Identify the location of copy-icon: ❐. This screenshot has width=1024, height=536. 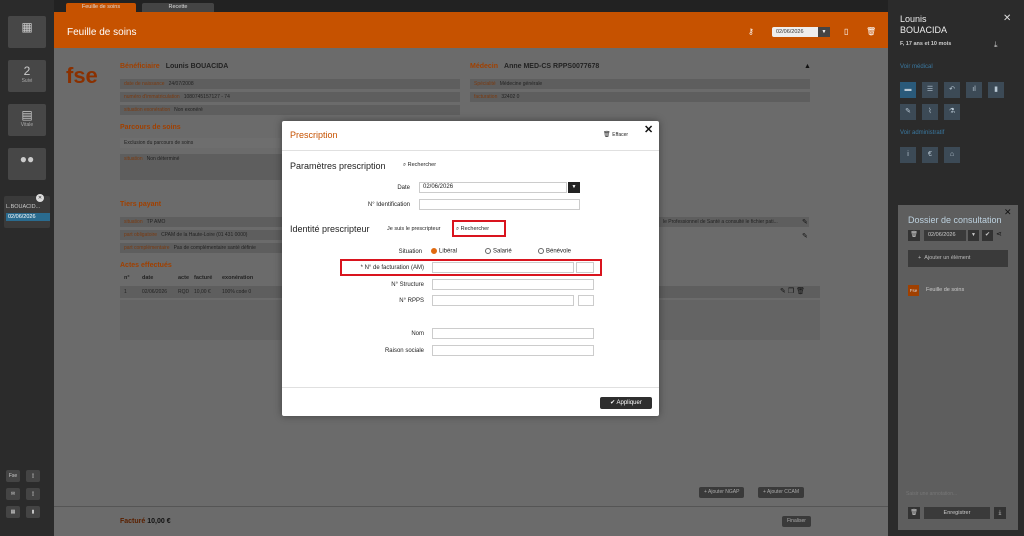
(791, 291).